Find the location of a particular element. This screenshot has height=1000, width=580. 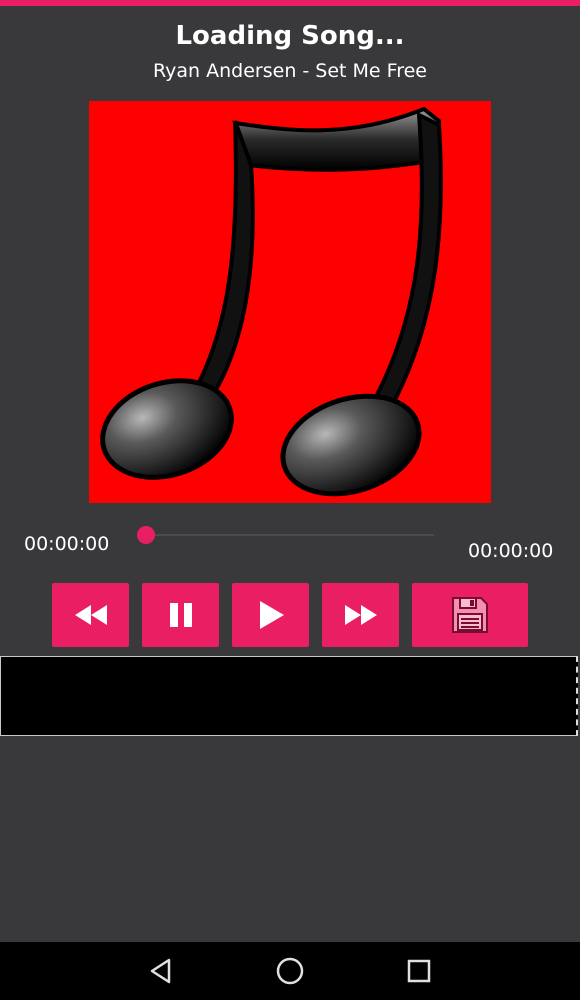

home-circle-icon is located at coordinates (290, 971).